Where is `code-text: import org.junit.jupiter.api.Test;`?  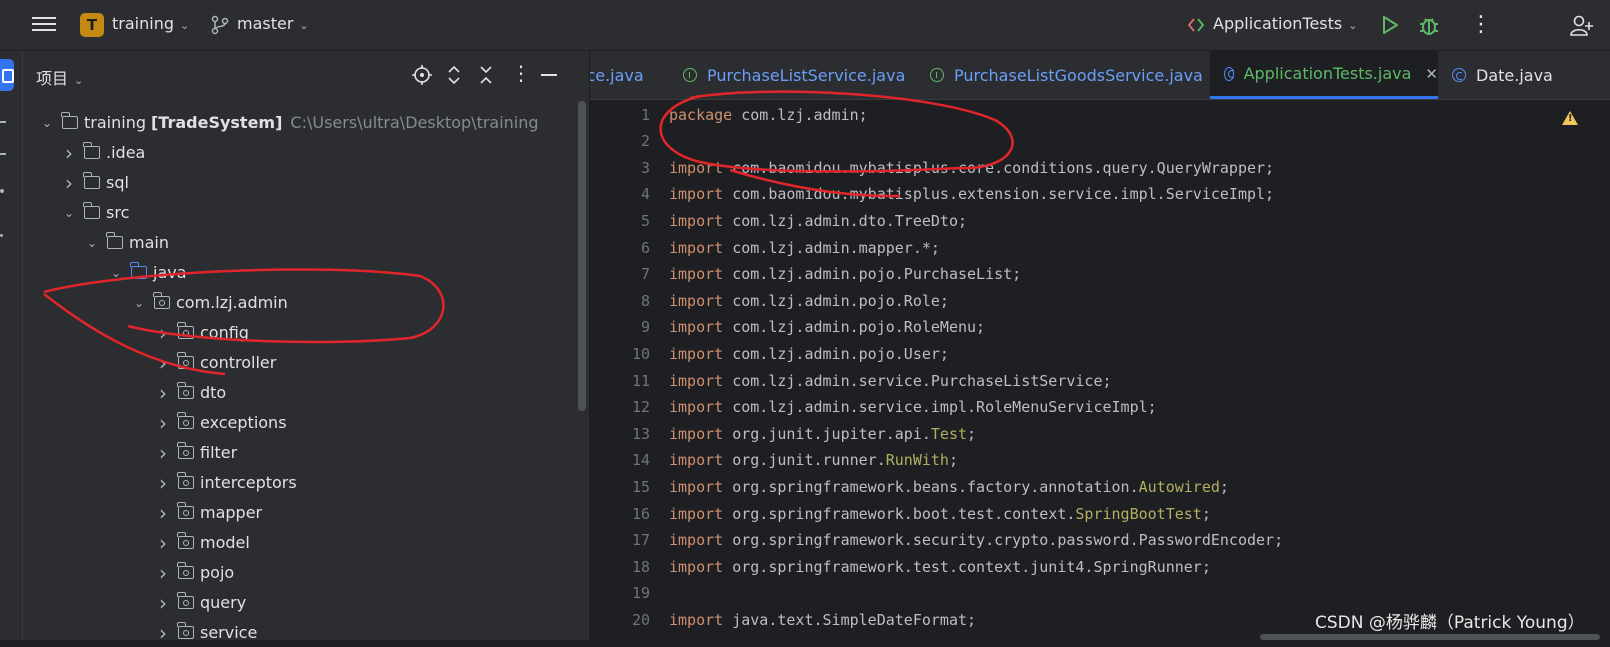
code-text: import org.junit.jupiter.api.Test; is located at coordinates (822, 434).